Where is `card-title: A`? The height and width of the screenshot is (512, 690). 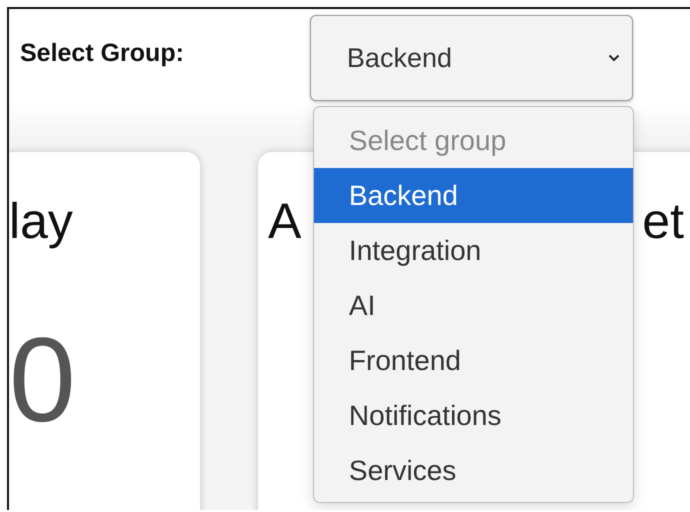 card-title: A is located at coordinates (285, 221).